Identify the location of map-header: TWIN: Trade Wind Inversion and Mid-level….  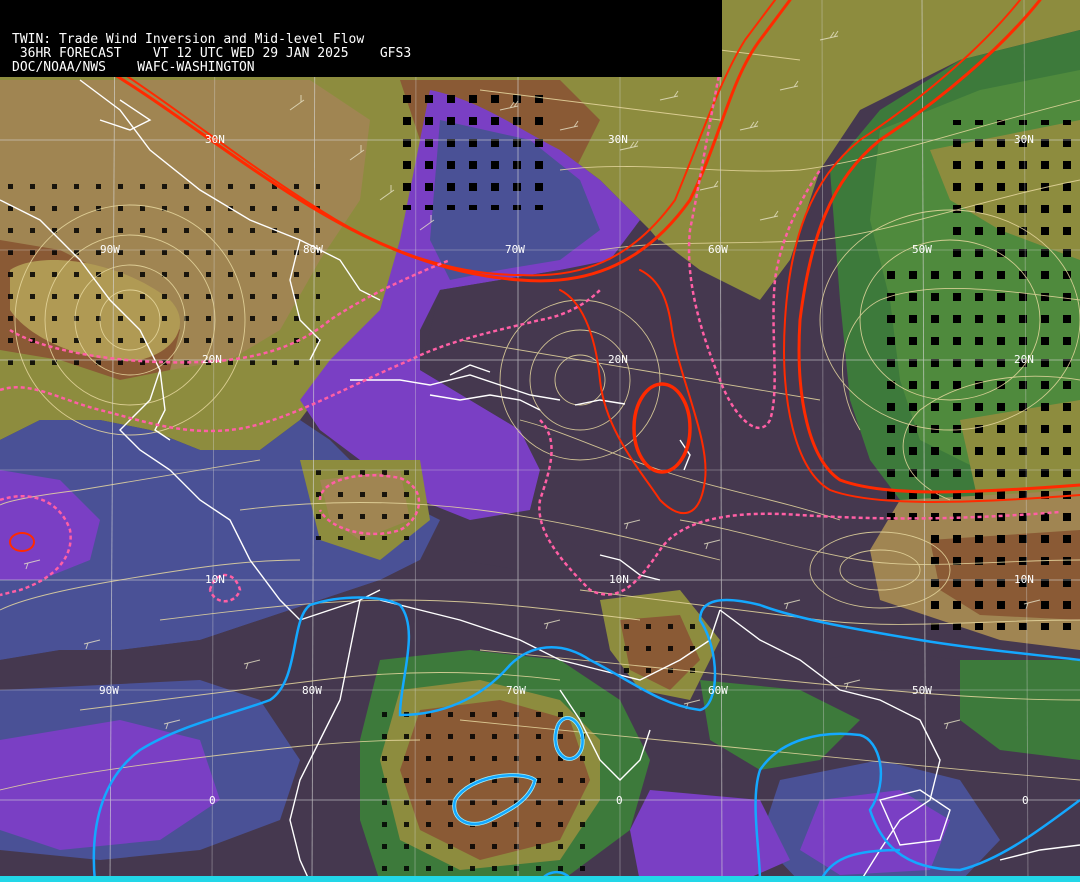
(361, 38).